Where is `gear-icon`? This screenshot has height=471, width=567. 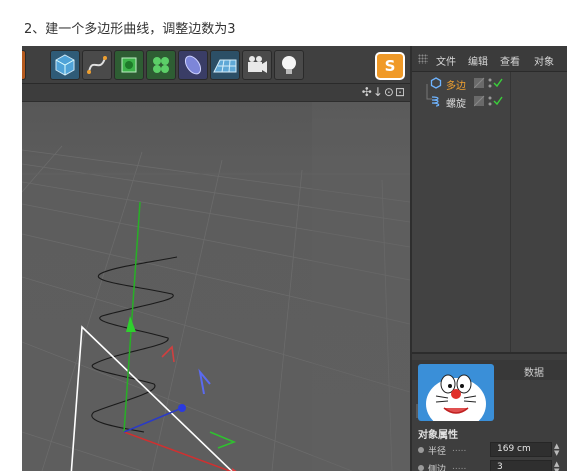
gear-icon is located at coordinates (24, 65).